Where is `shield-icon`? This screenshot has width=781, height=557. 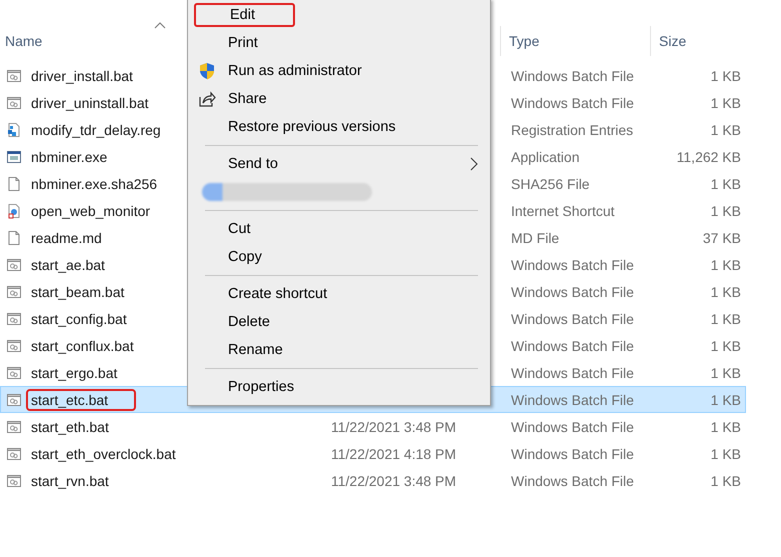
shield-icon is located at coordinates (207, 71).